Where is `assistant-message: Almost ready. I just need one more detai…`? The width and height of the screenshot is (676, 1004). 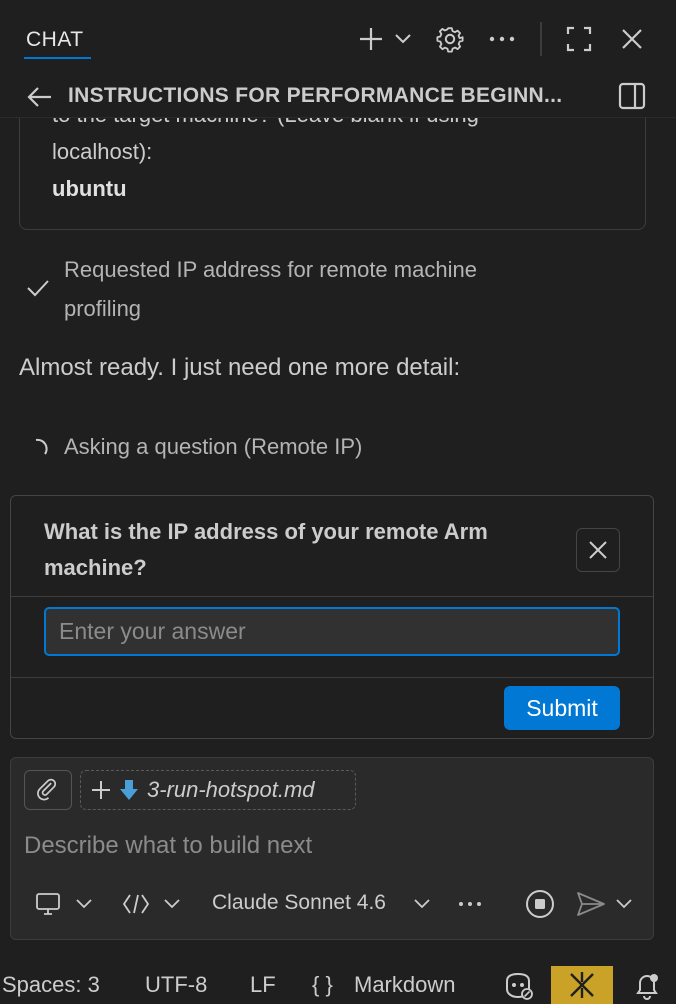 assistant-message: Almost ready. I just need one more detai… is located at coordinates (240, 367).